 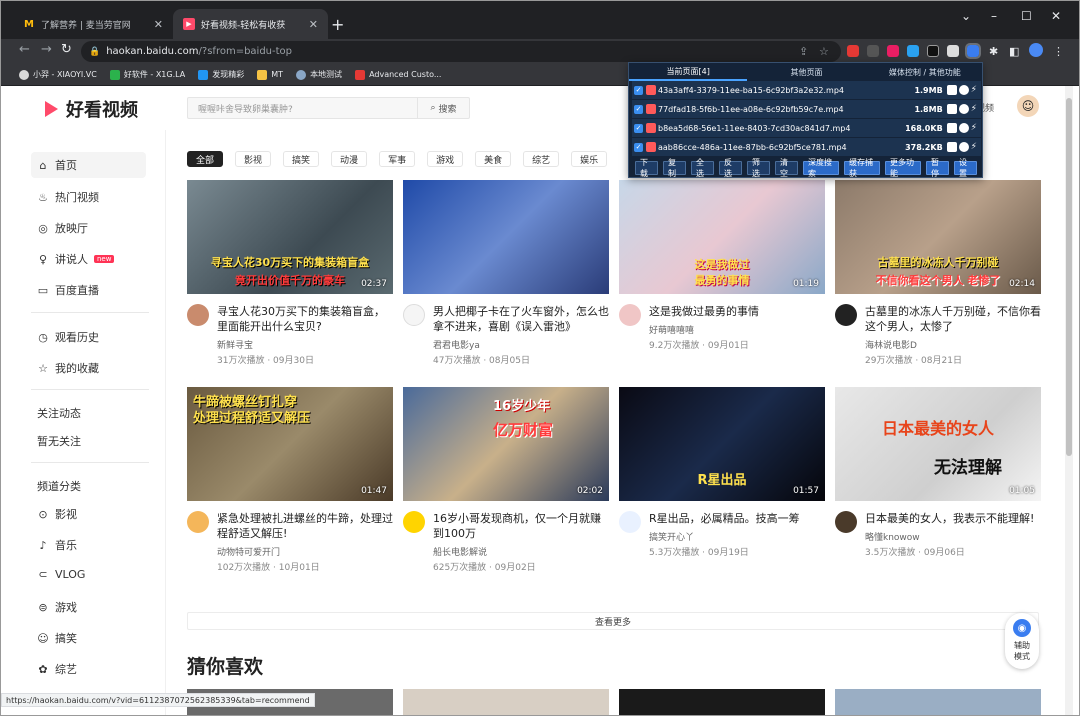 What do you see at coordinates (24, 49) in the screenshot?
I see `back-icon: ←` at bounding box center [24, 49].